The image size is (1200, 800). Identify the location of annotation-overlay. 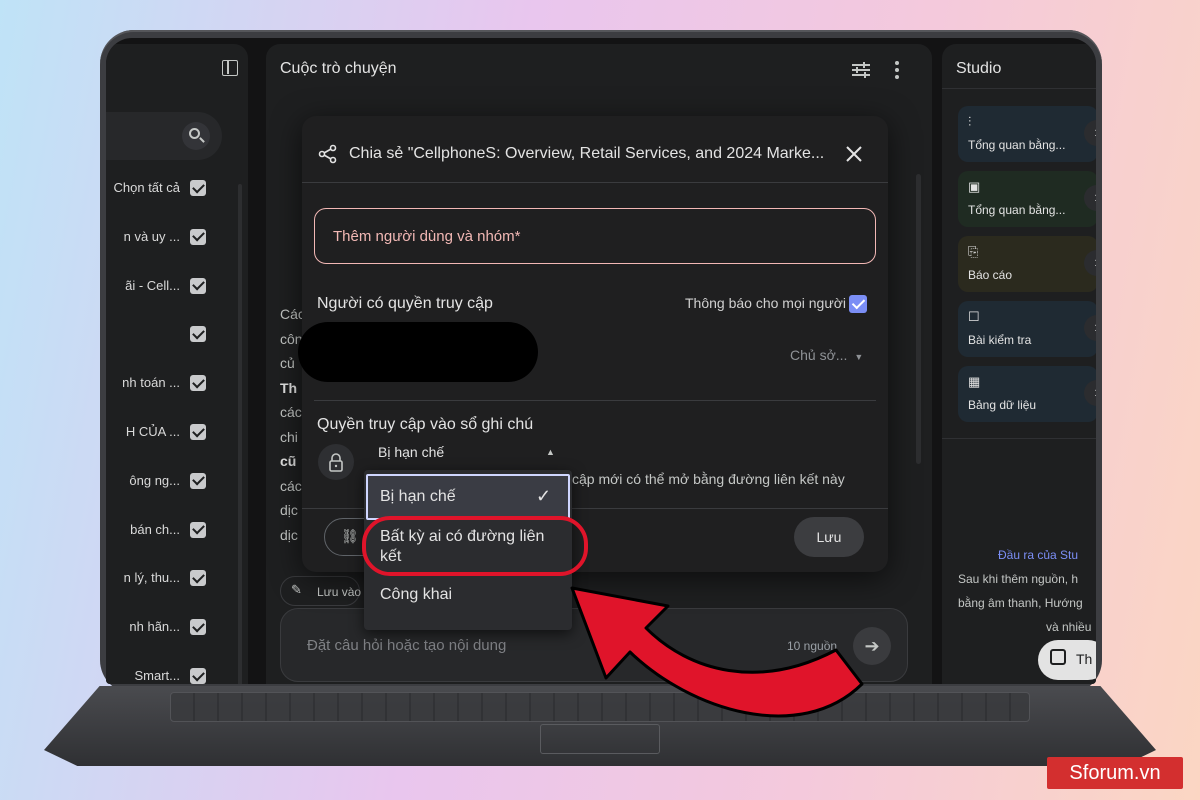
(613, 617).